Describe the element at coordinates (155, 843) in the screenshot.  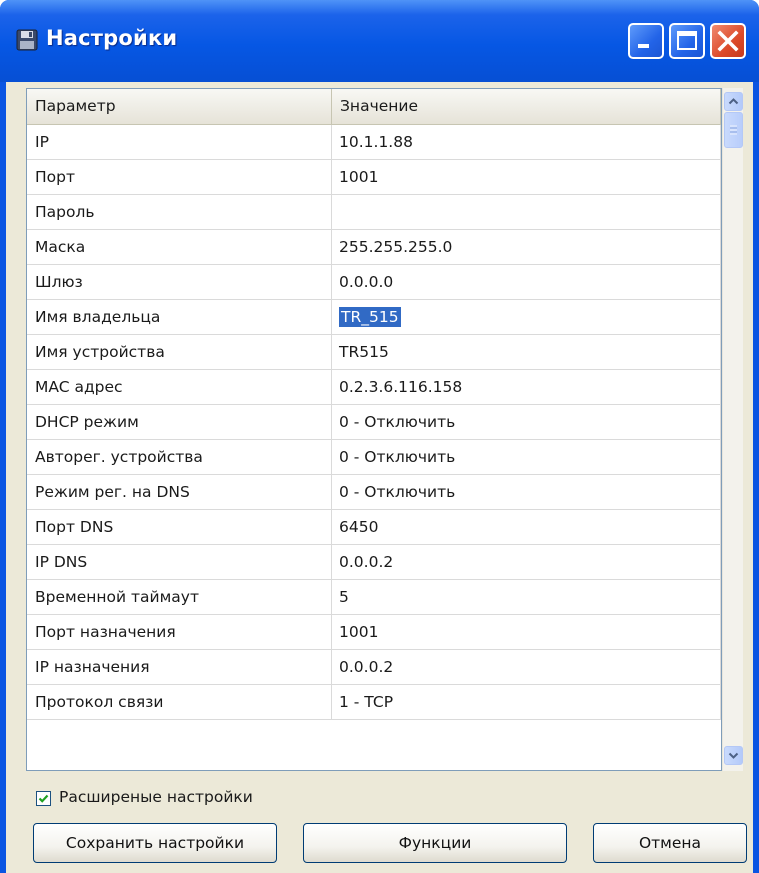
I see `save-settings-button: Сохранить настройки` at that location.